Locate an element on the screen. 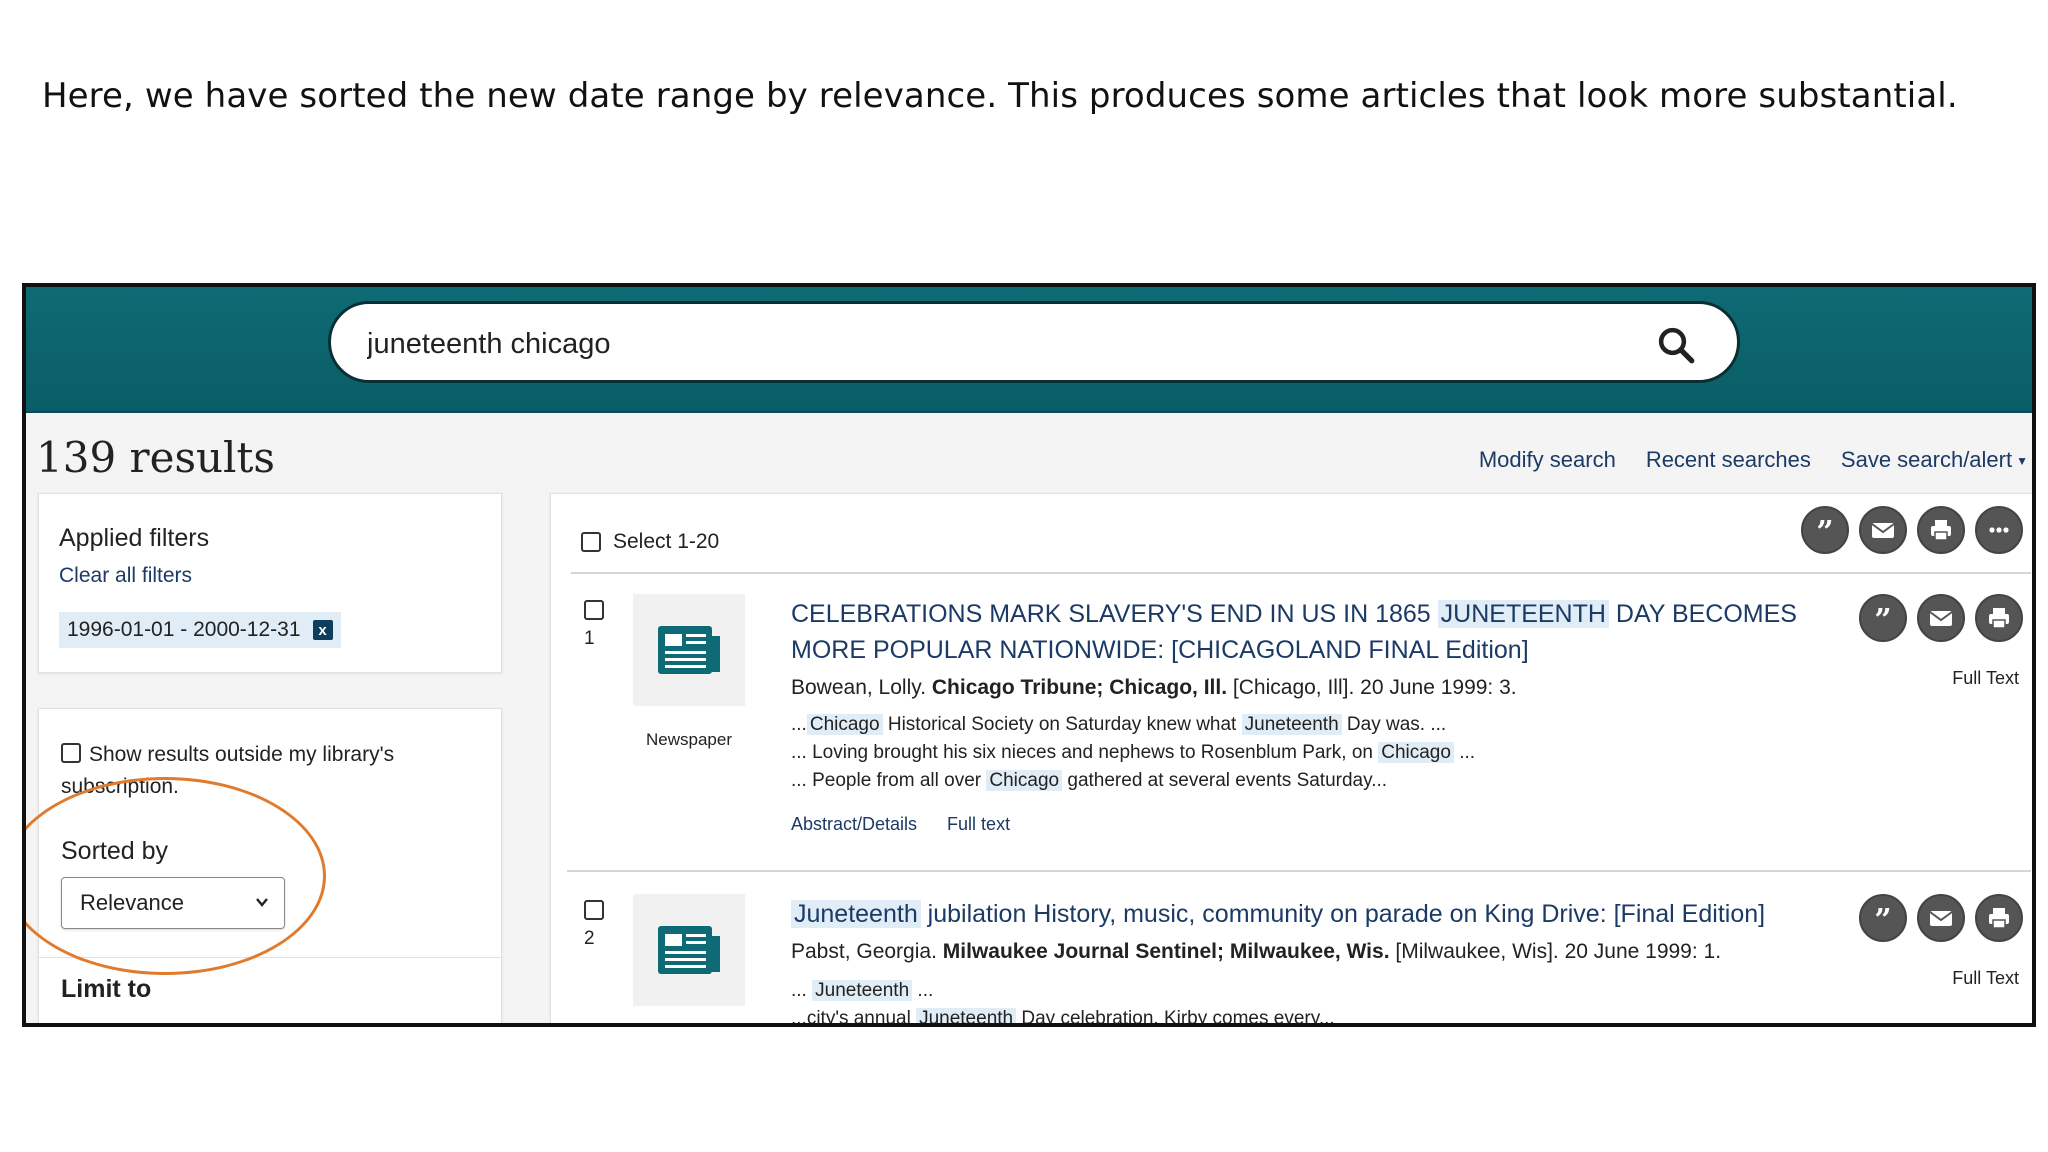  snippet-text: ...city's annual is located at coordinates (854, 1017).